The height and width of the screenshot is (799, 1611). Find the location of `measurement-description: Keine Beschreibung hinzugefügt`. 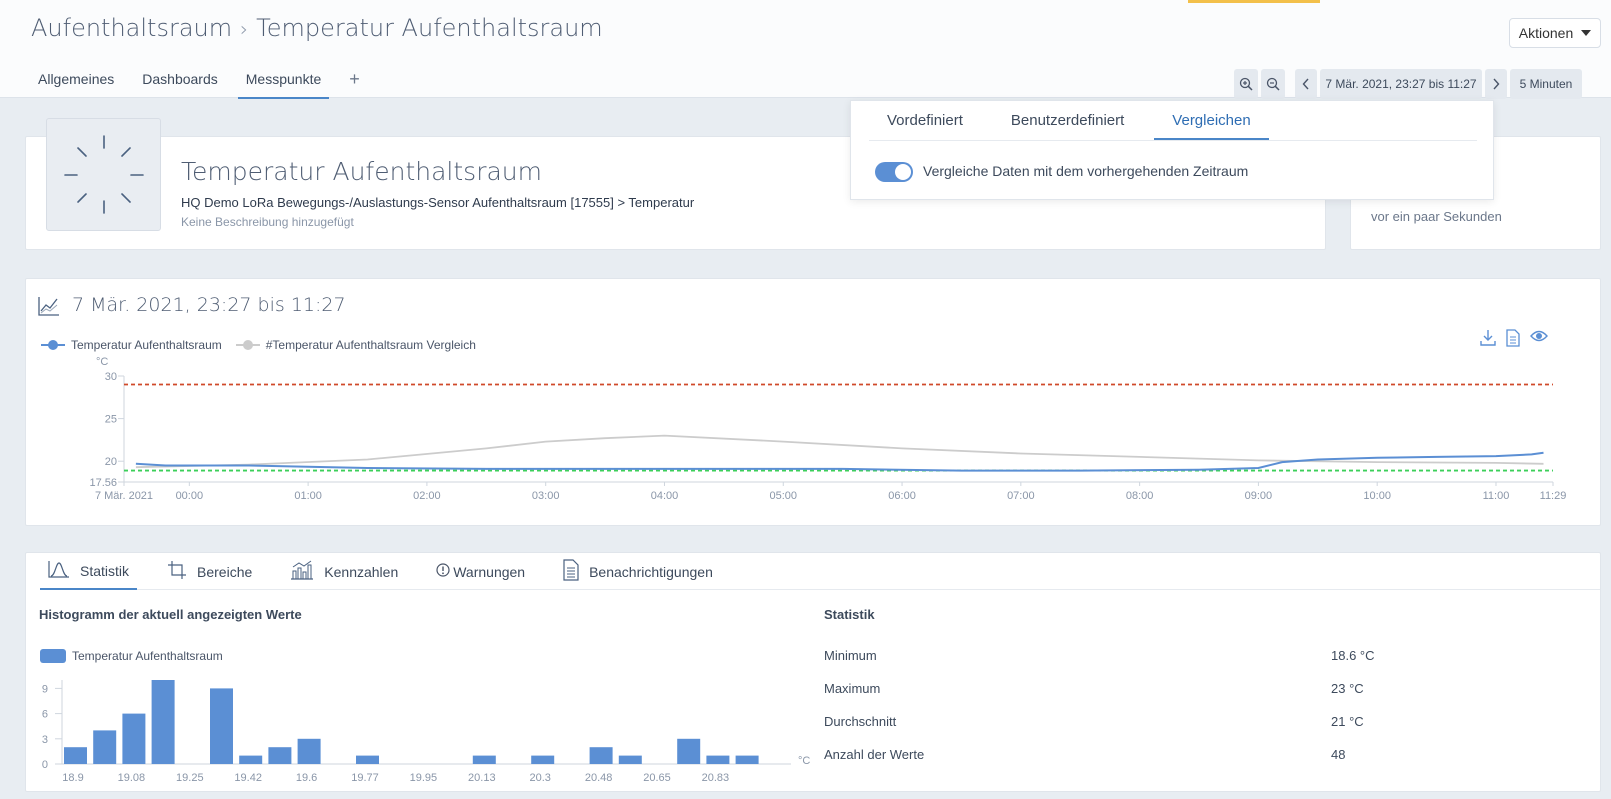

measurement-description: Keine Beschreibung hinzugefügt is located at coordinates (267, 222).